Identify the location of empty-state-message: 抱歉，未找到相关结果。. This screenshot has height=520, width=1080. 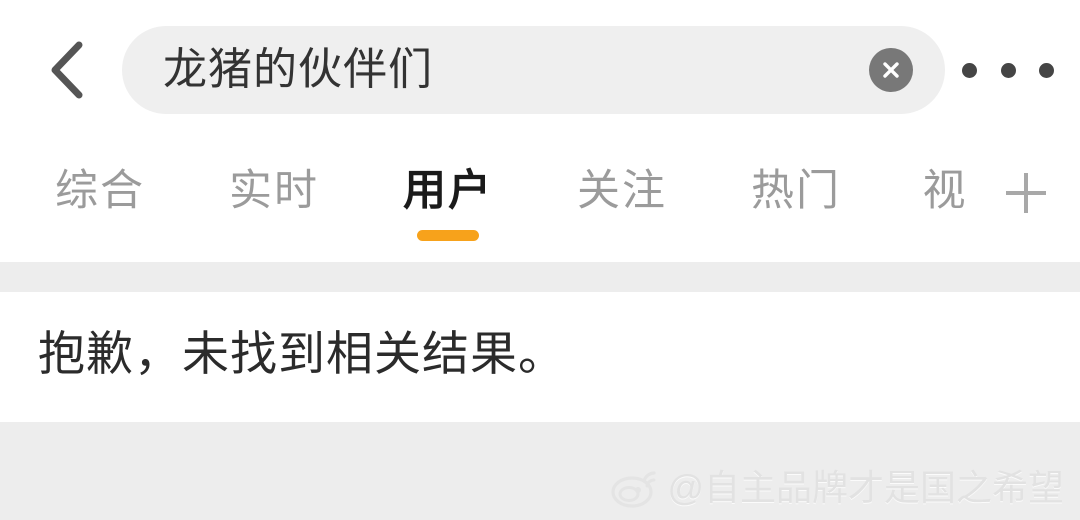
(302, 353).